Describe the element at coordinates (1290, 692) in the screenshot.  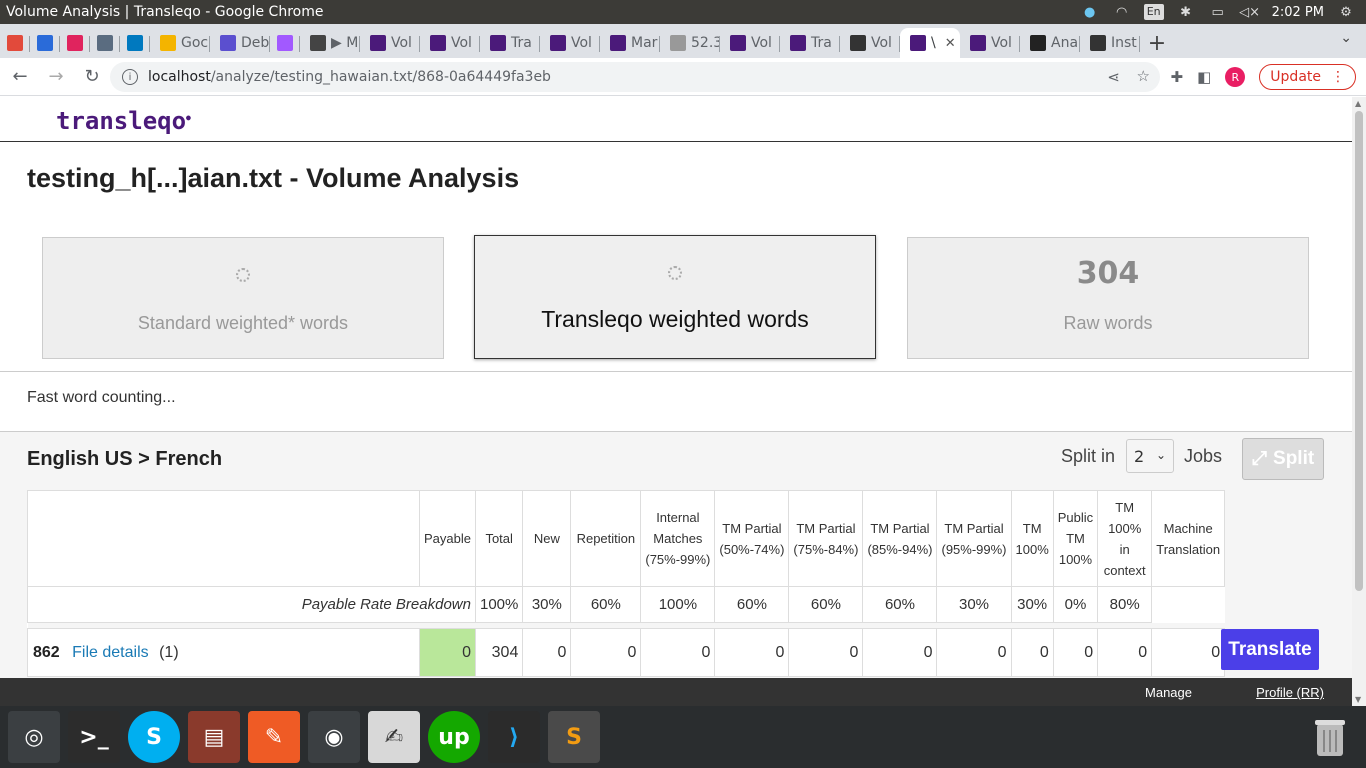
I see `profile-link: Profile (RR)` at that location.